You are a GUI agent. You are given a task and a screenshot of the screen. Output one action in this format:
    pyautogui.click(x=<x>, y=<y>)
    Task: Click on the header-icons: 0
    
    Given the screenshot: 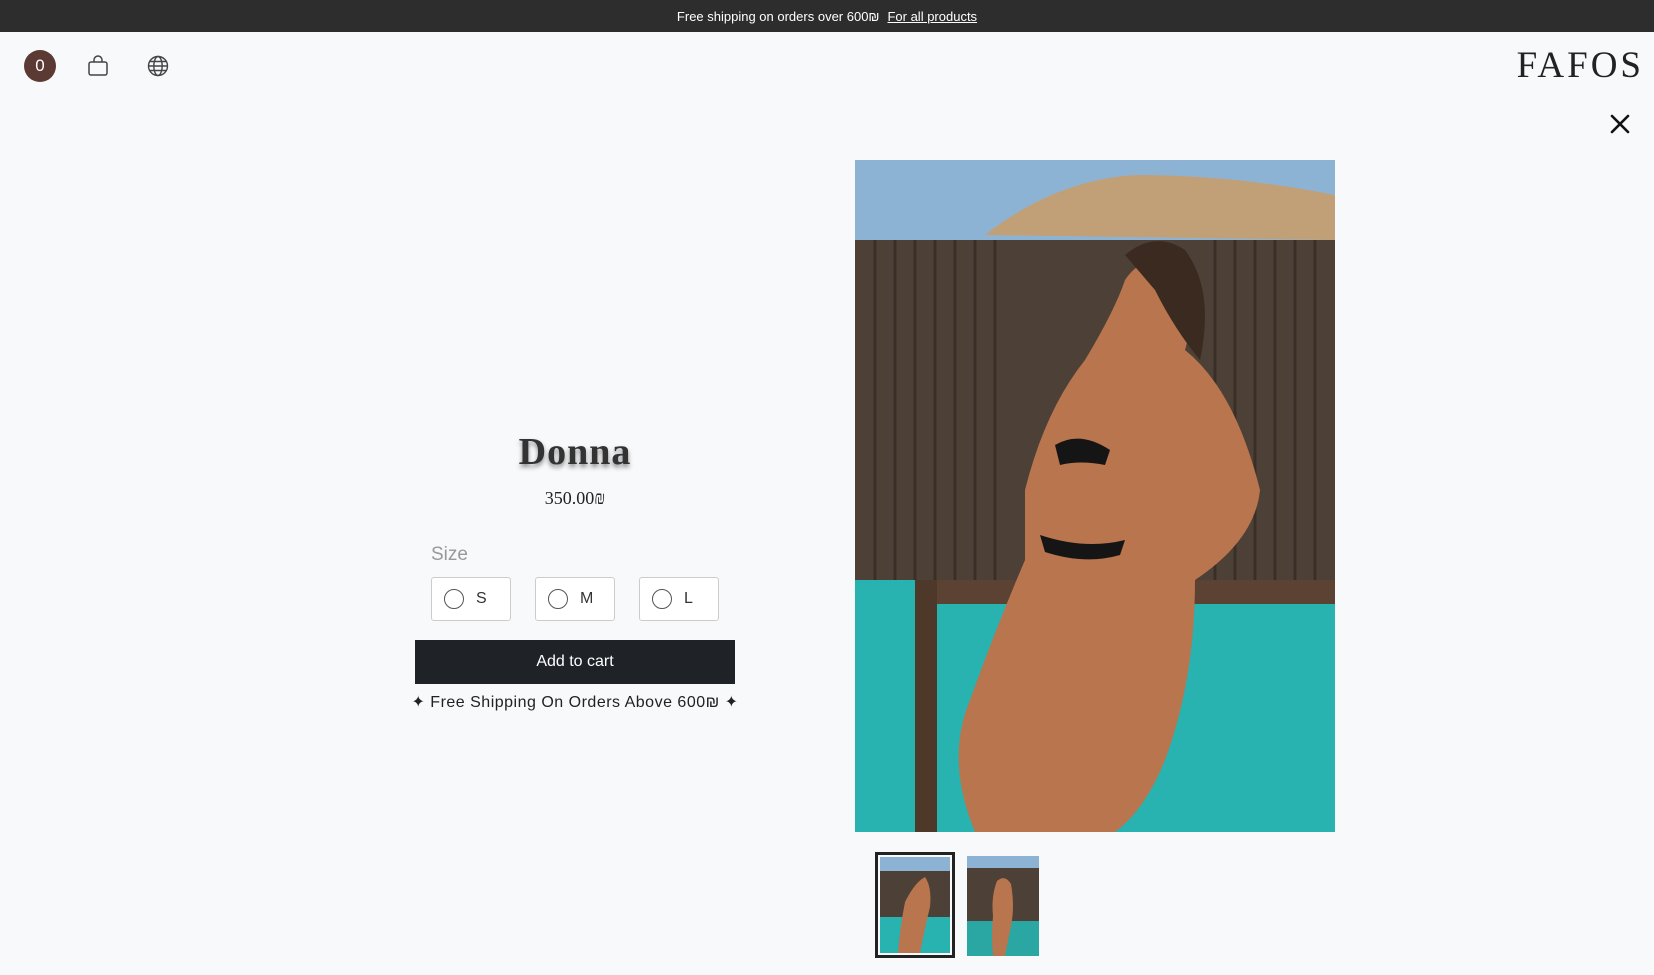 What is the action you would take?
    pyautogui.click(x=98, y=66)
    